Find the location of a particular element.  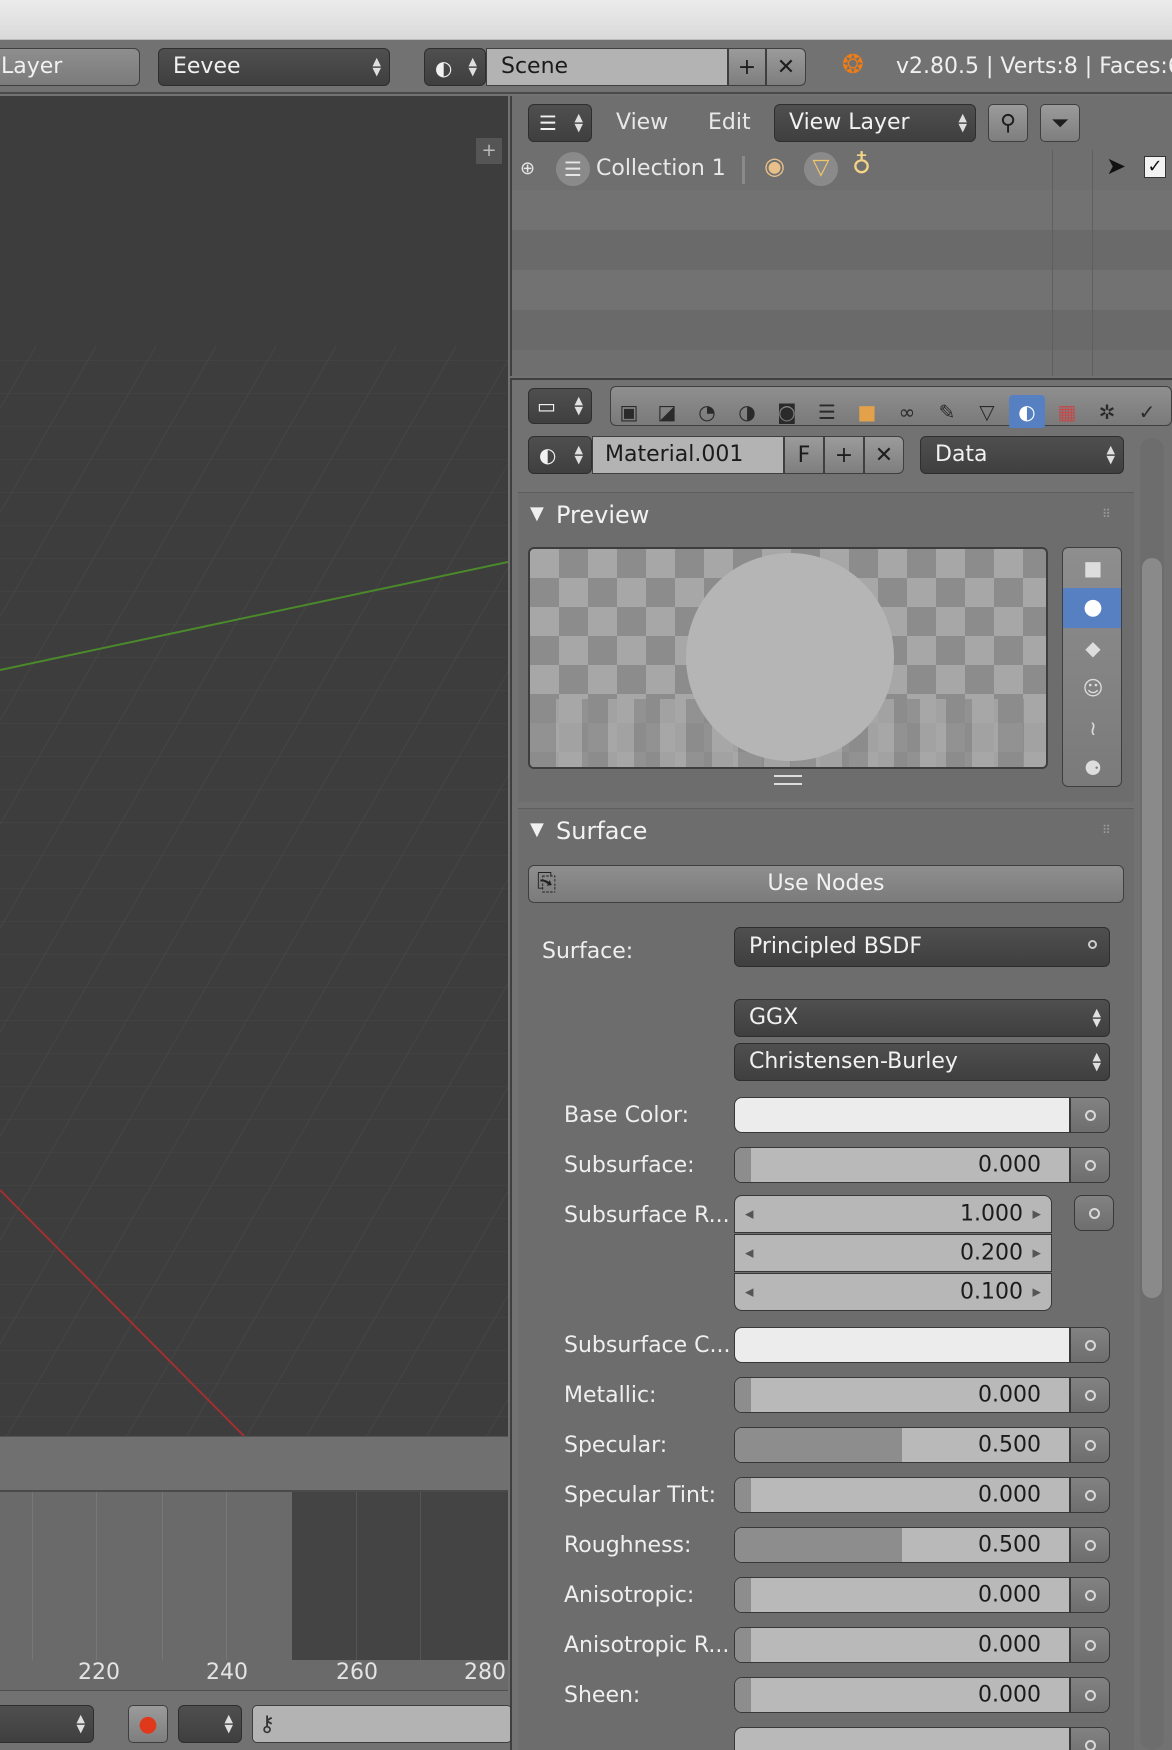

scrollbar-thumb is located at coordinates (1152, 928).